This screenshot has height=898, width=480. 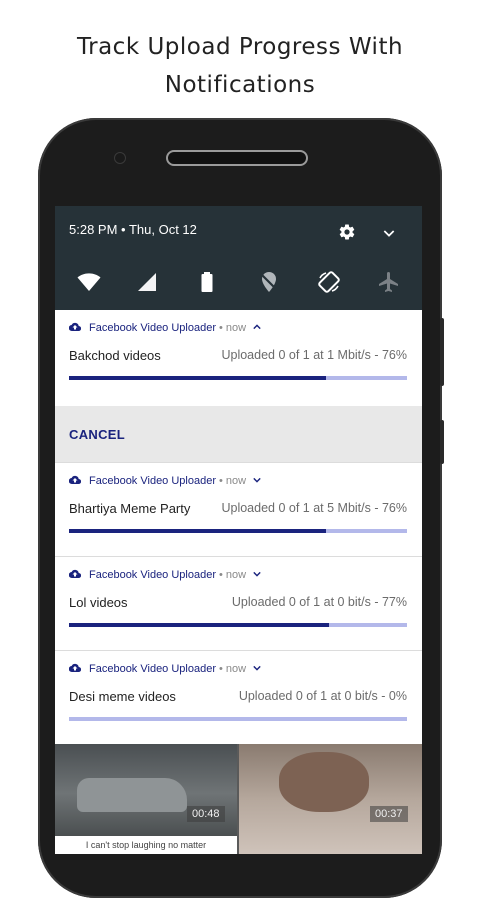 I want to click on video-thumbnail: 00:37, so click(x=330, y=799).